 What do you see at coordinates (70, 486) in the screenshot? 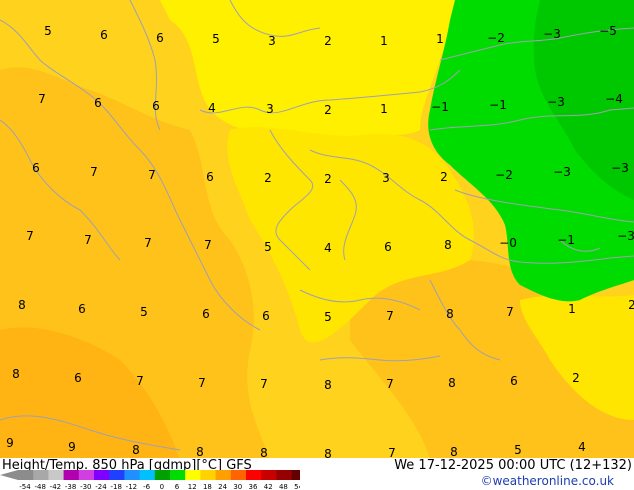
I see `colorbar-tick-label: -38` at bounding box center [70, 486].